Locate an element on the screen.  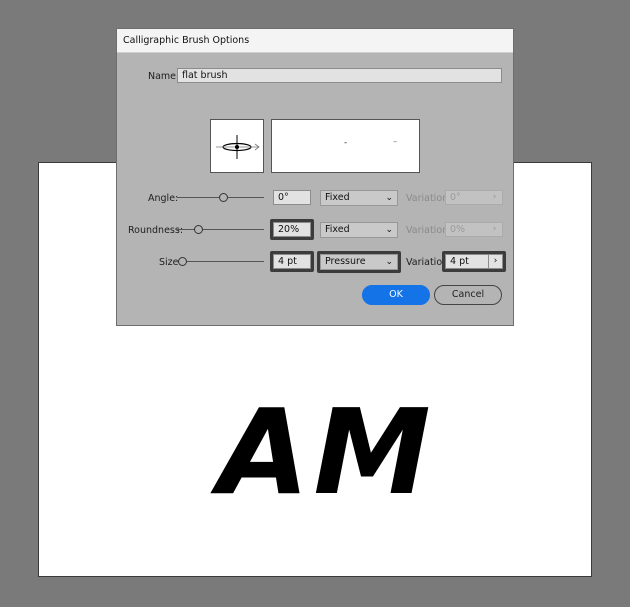
artboard-text: AM is located at coordinates (322, 452).